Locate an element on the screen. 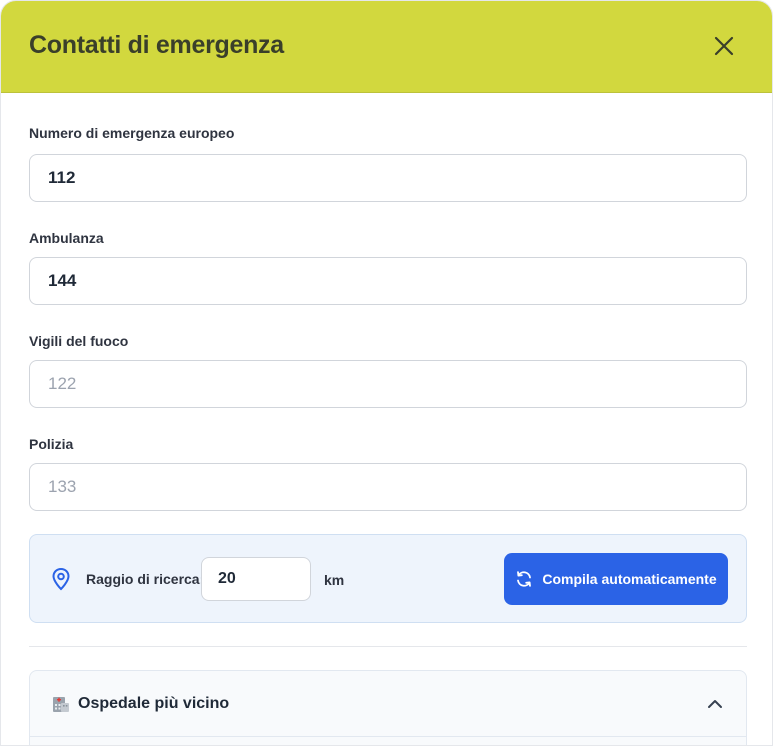 The height and width of the screenshot is (746, 773). autofill-button: Compila automaticamente is located at coordinates (616, 579).